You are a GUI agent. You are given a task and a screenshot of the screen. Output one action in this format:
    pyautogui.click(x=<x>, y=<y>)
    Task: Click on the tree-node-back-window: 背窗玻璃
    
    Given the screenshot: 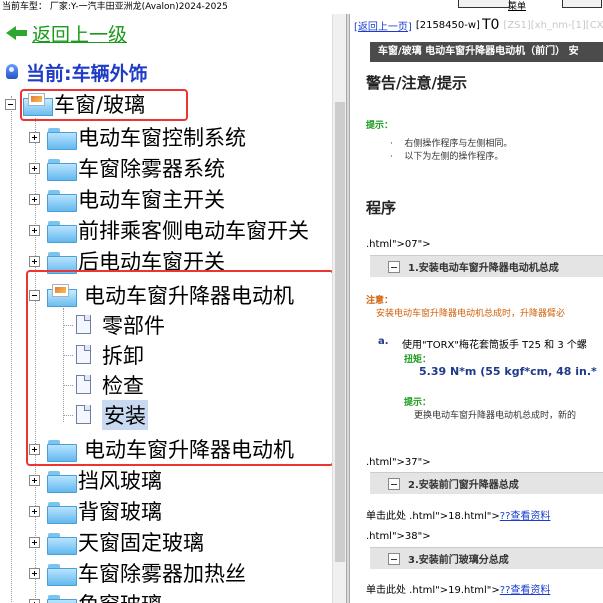 What is the action you would take?
    pyautogui.click(x=95, y=511)
    